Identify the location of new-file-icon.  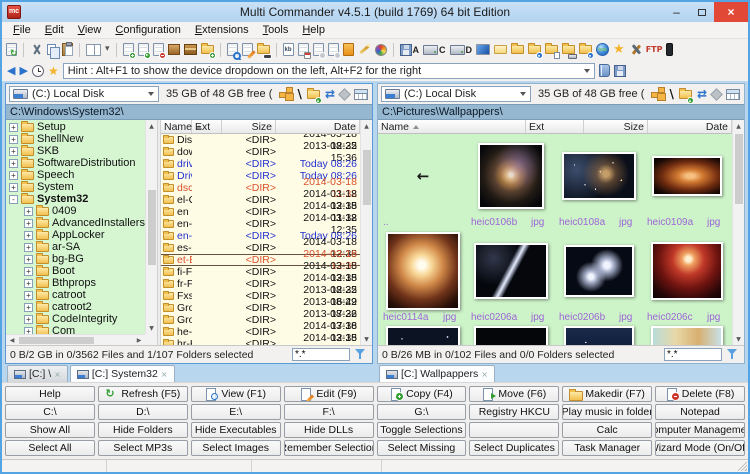
(129, 50).